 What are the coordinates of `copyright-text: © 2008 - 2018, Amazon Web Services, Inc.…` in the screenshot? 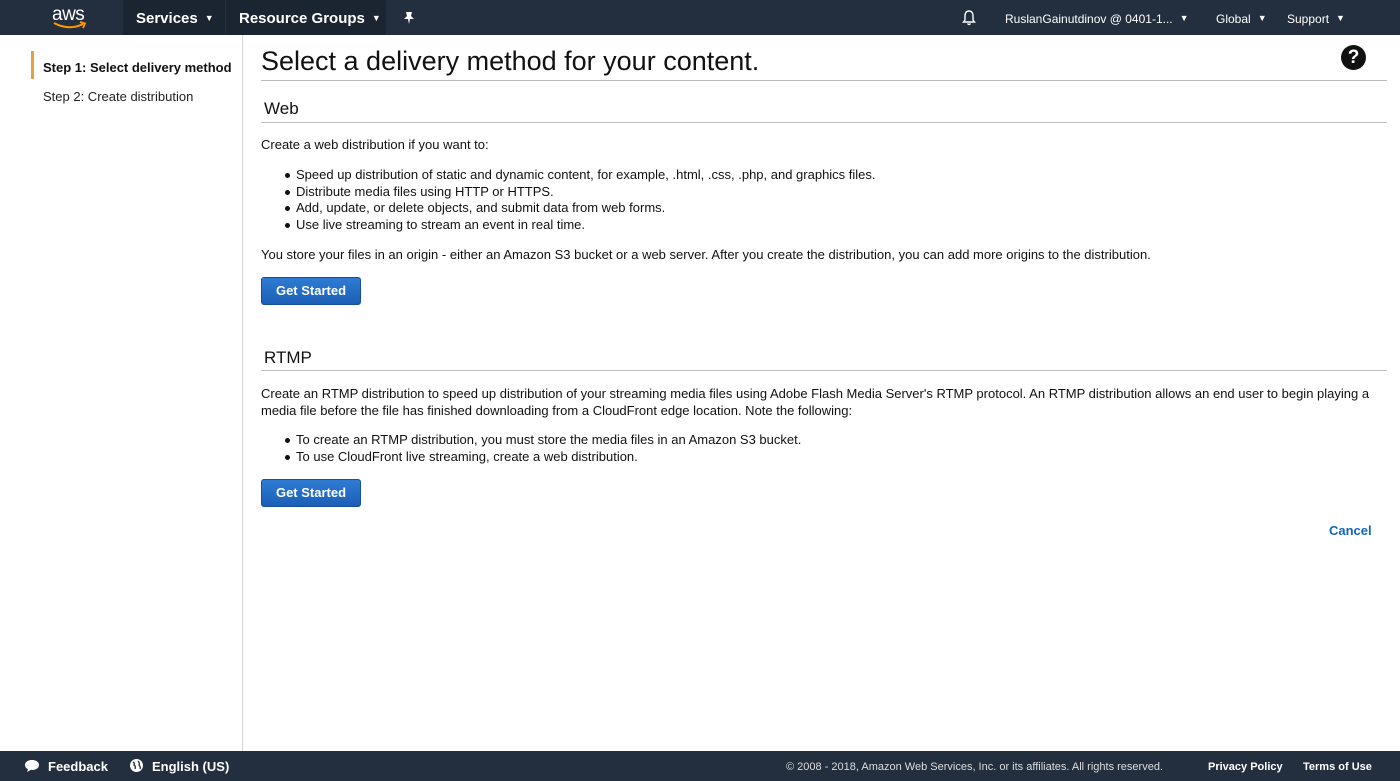 It's located at (974, 767).